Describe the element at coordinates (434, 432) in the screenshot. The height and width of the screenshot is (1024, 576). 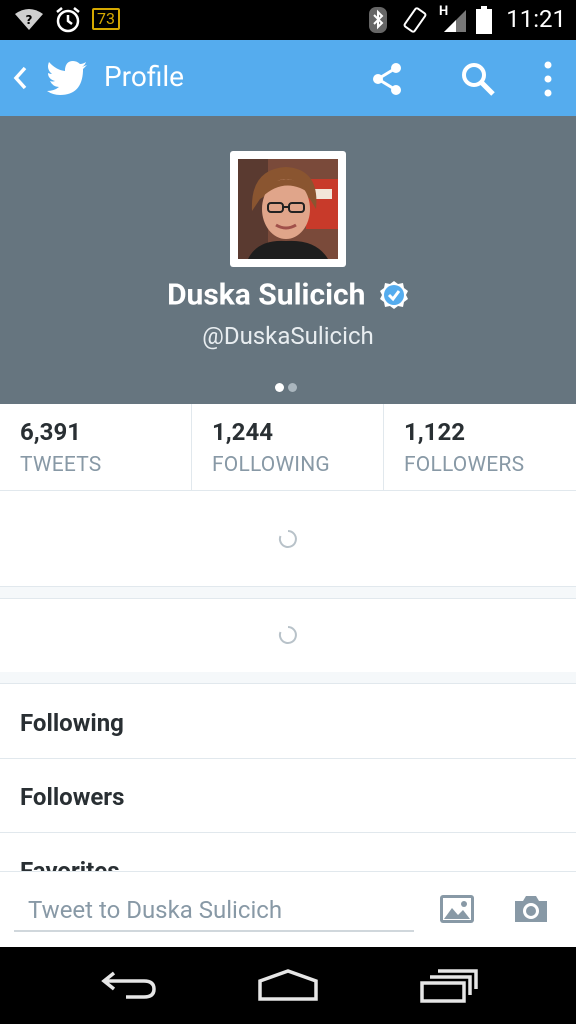
I see `stat-value: 1,122` at that location.